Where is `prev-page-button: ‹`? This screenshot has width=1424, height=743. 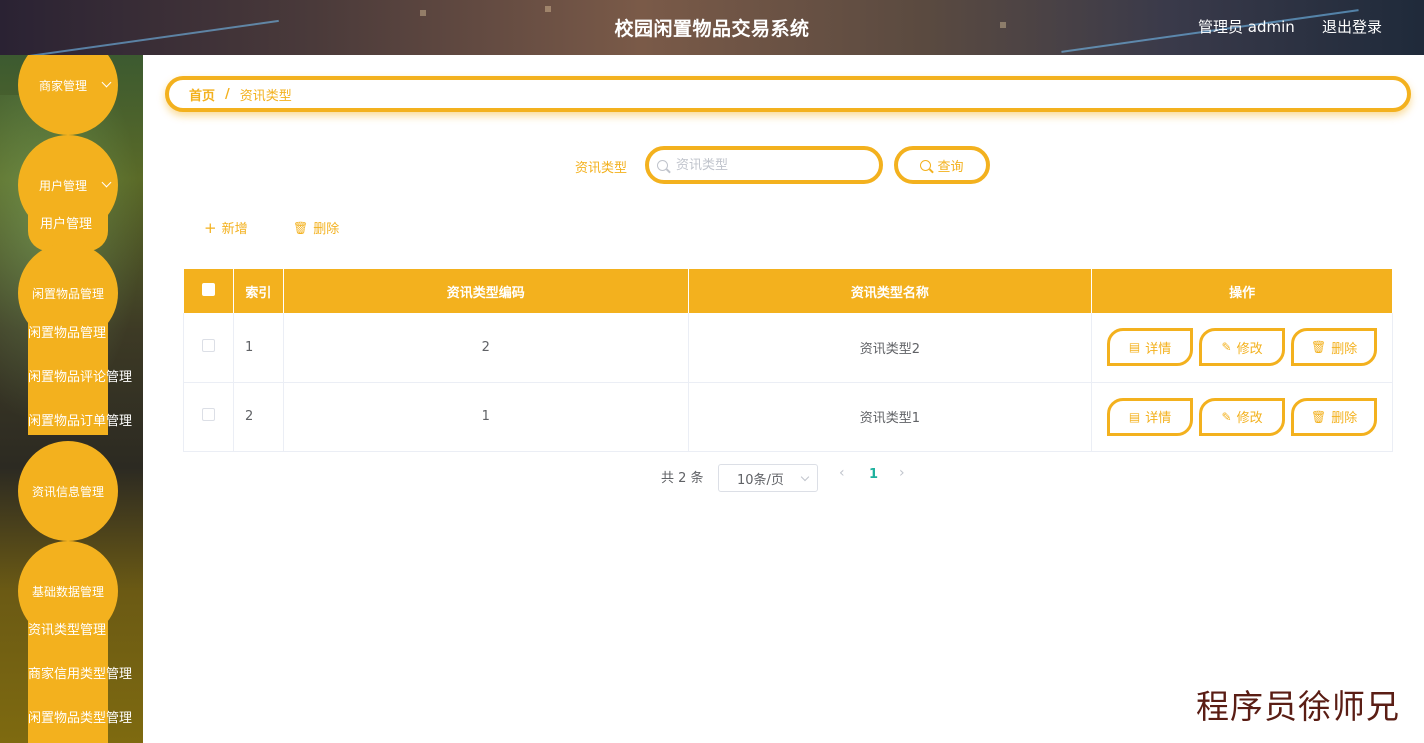 prev-page-button: ‹ is located at coordinates (842, 473).